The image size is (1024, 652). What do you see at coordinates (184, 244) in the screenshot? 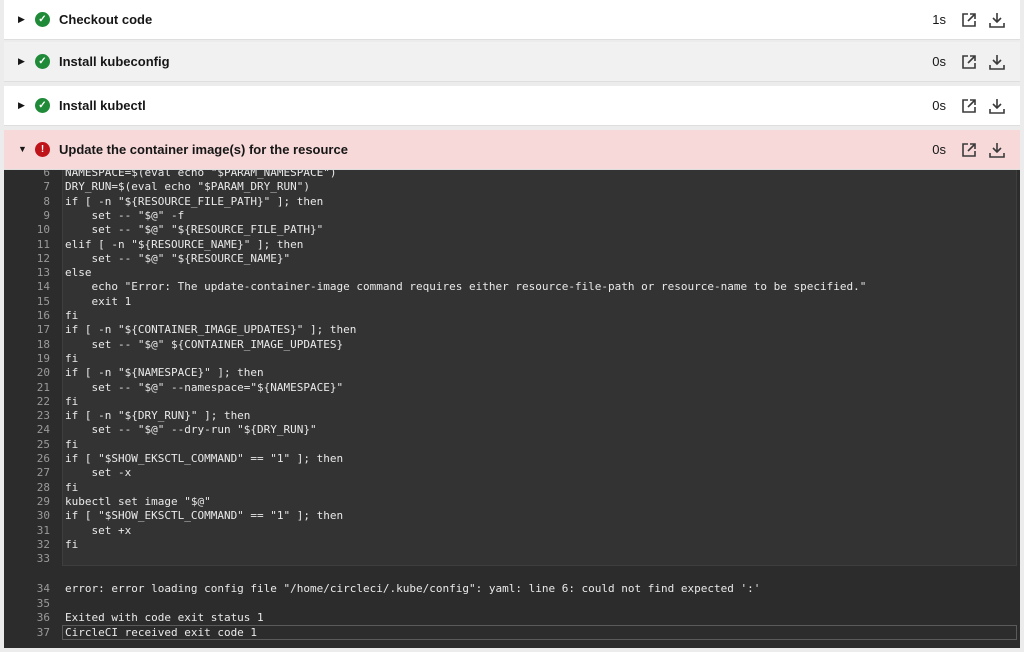
I see `log-text: elif [ -n "${RESOURCE_NAME}" ]; then` at bounding box center [184, 244].